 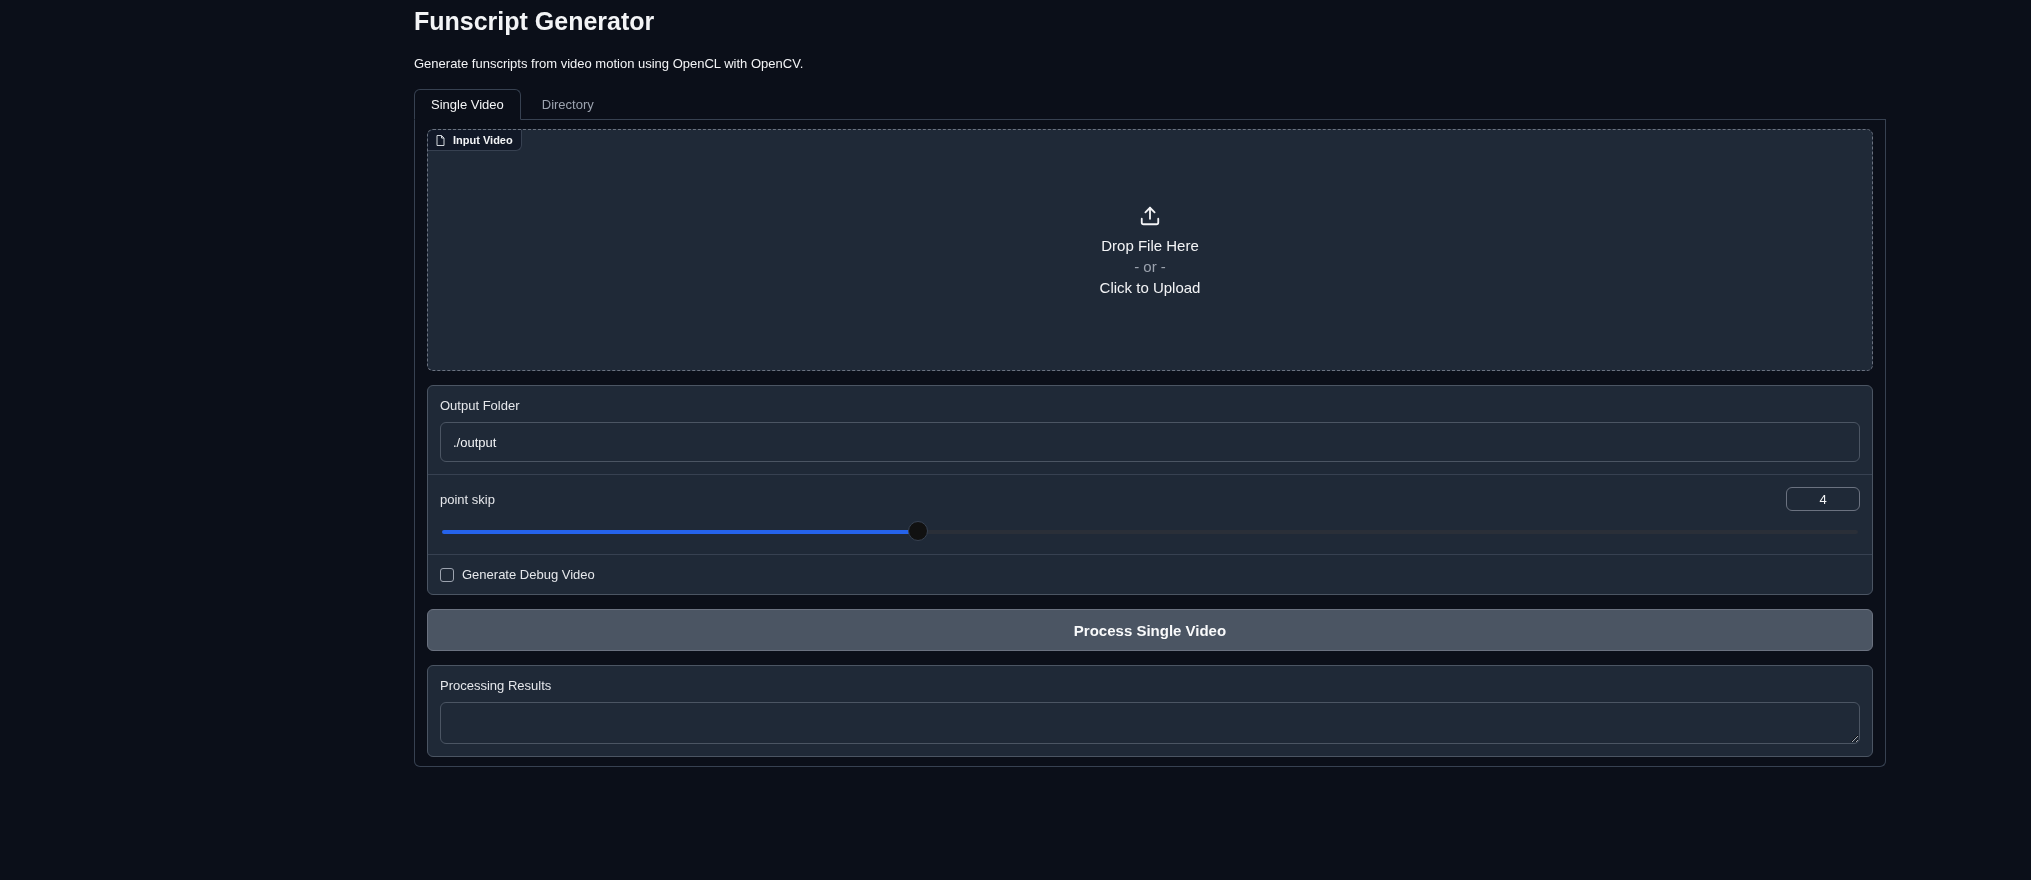 I want to click on drop-file-text: Drop File Here, so click(x=1150, y=245).